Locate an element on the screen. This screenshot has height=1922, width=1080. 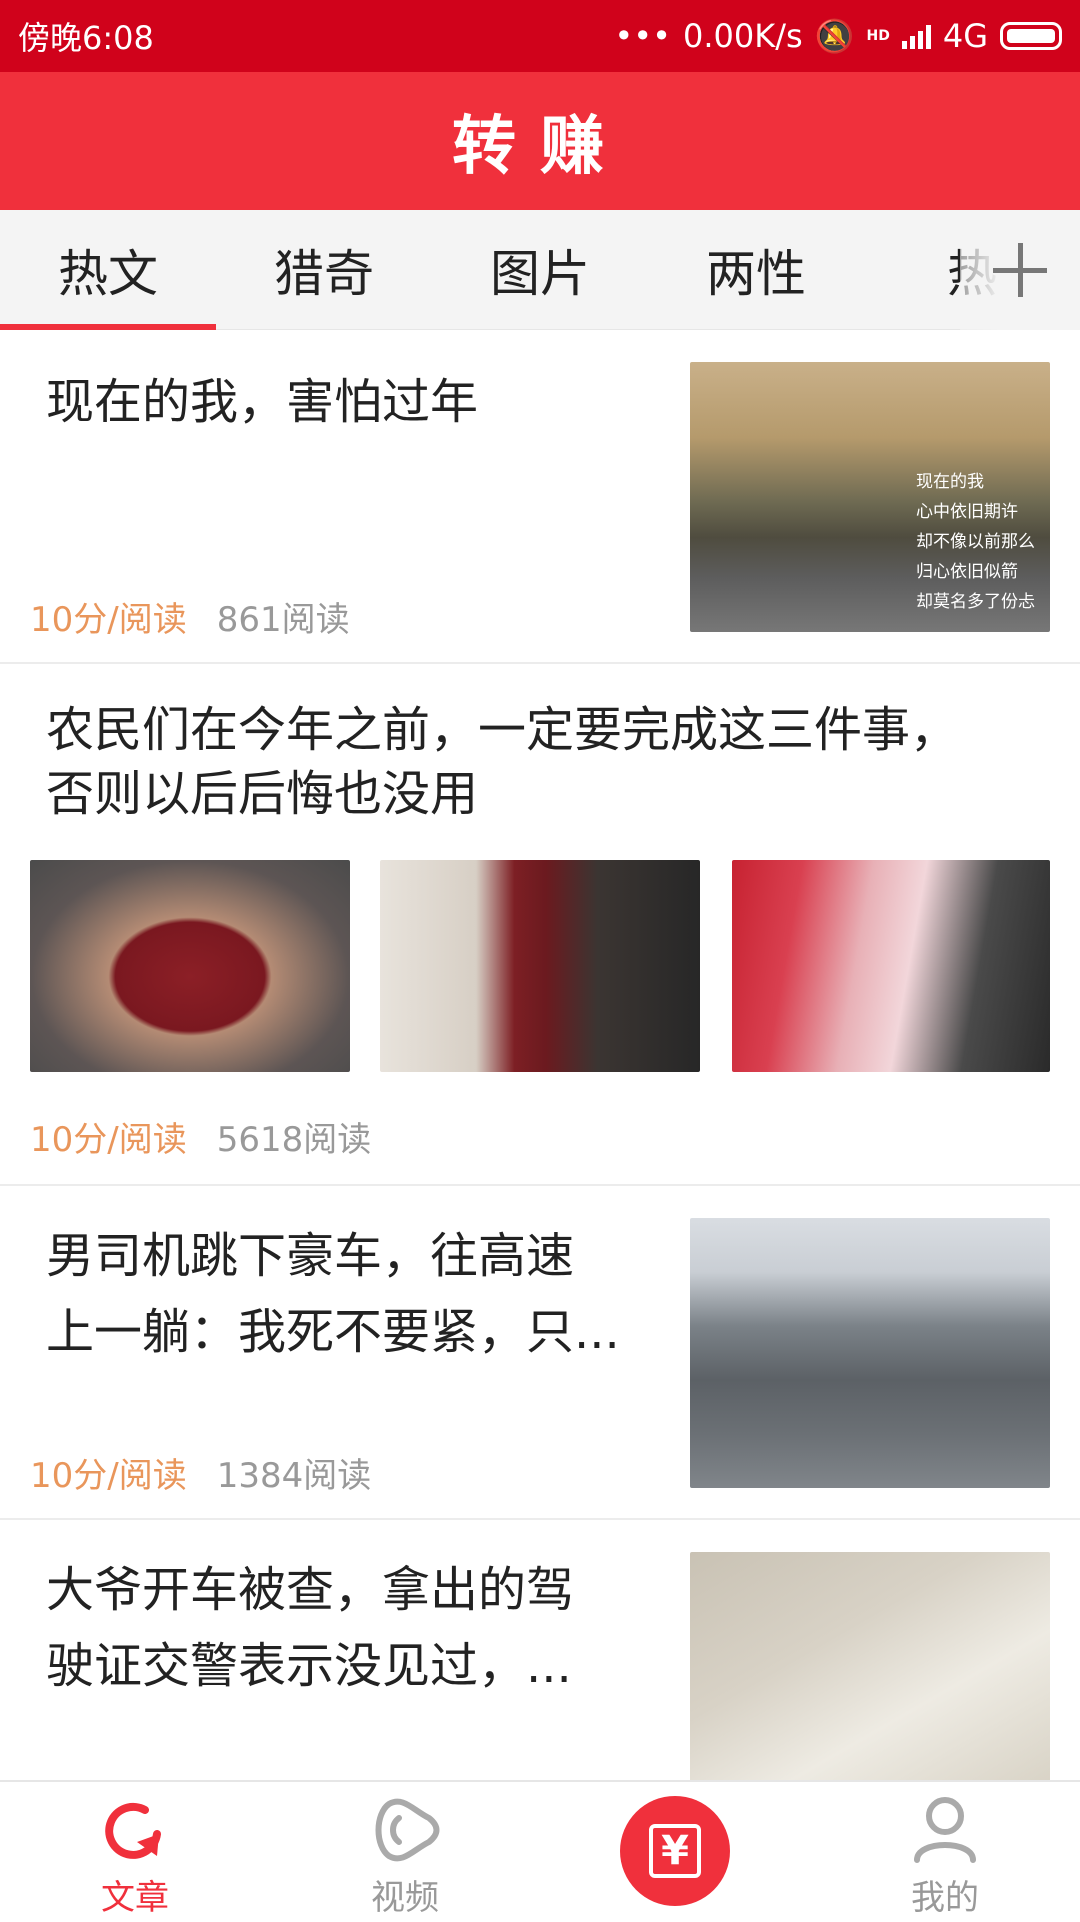
nav-profile: 我的 is located at coordinates (945, 1852).